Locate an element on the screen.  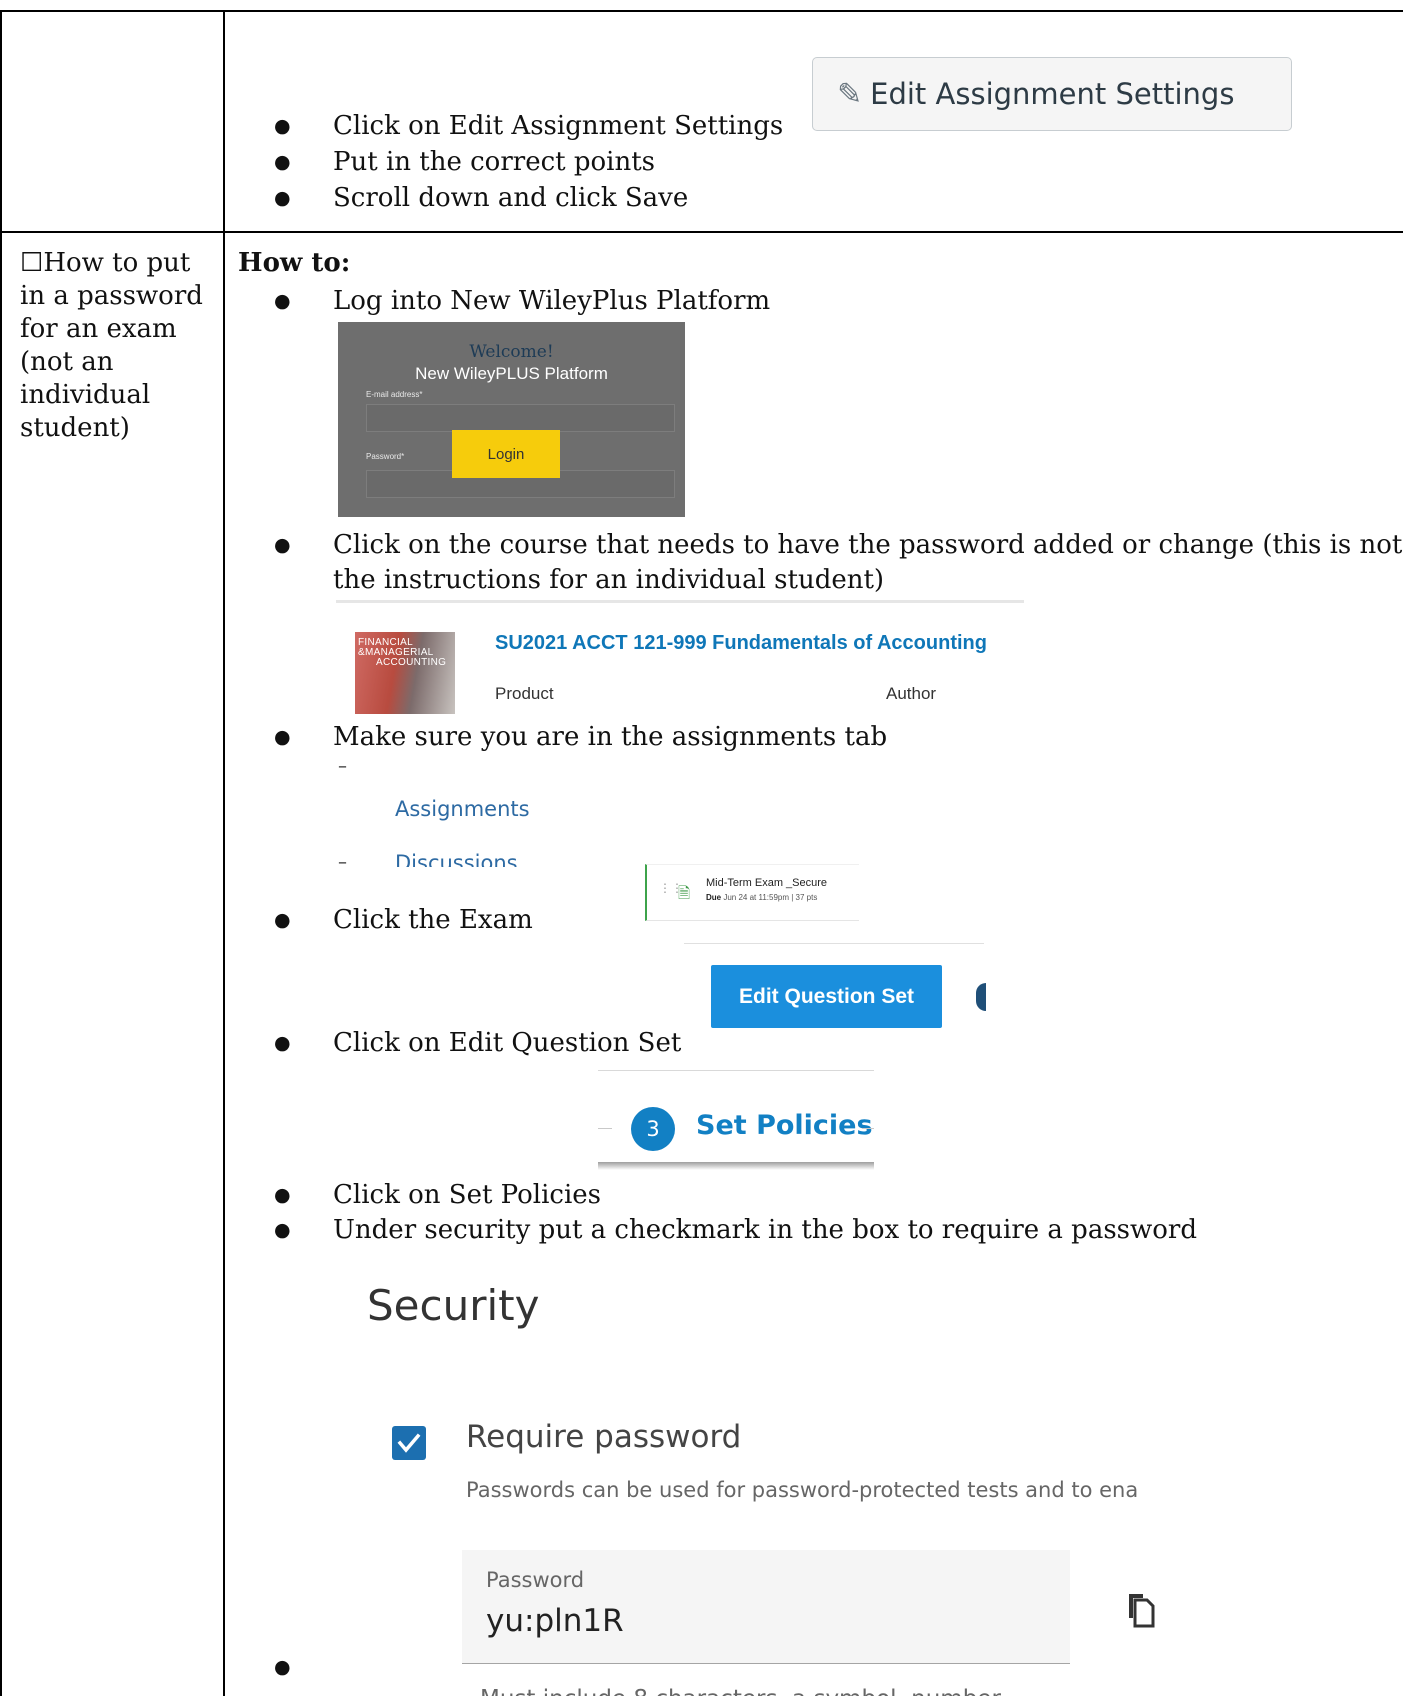
step-click-set-policies: Click on Set Policies is located at coordinates (467, 1195).